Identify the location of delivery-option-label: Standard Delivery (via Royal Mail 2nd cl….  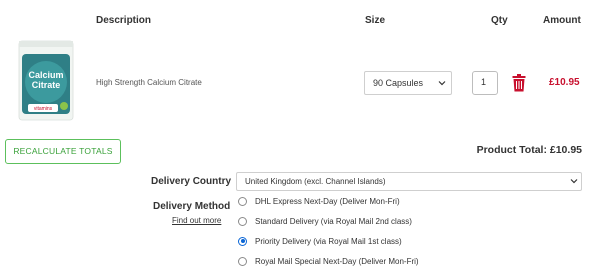
(333, 221).